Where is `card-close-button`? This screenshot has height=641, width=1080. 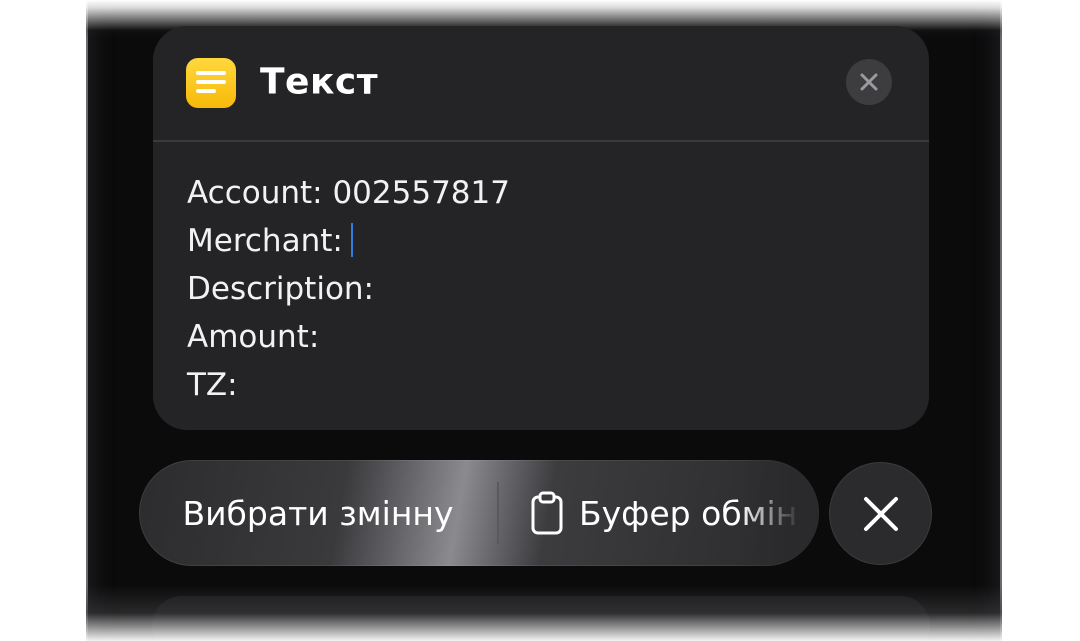
card-close-button is located at coordinates (869, 82).